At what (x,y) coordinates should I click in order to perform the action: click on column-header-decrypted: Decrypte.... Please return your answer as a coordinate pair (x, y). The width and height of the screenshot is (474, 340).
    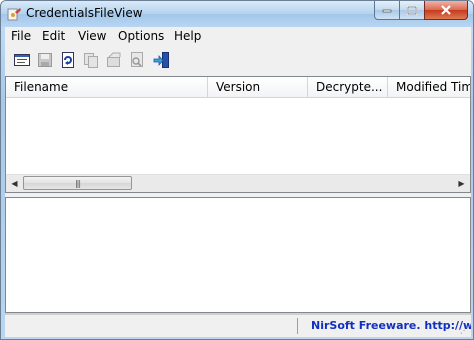
    Looking at the image, I should click on (348, 87).